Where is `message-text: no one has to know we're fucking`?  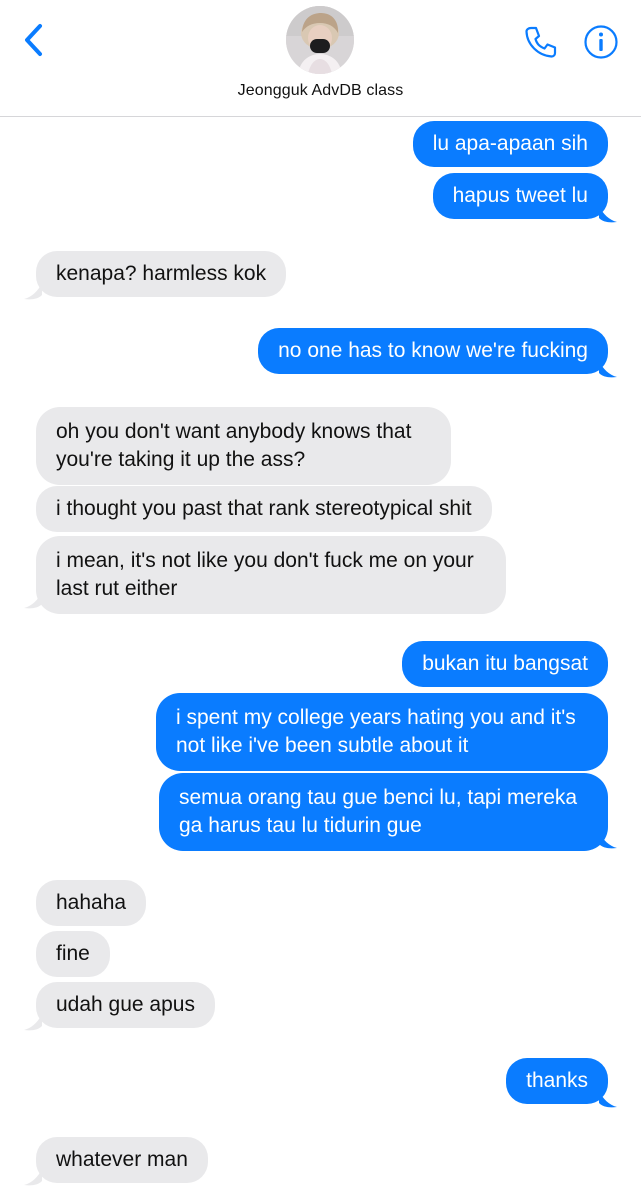 message-text: no one has to know we're fucking is located at coordinates (433, 350).